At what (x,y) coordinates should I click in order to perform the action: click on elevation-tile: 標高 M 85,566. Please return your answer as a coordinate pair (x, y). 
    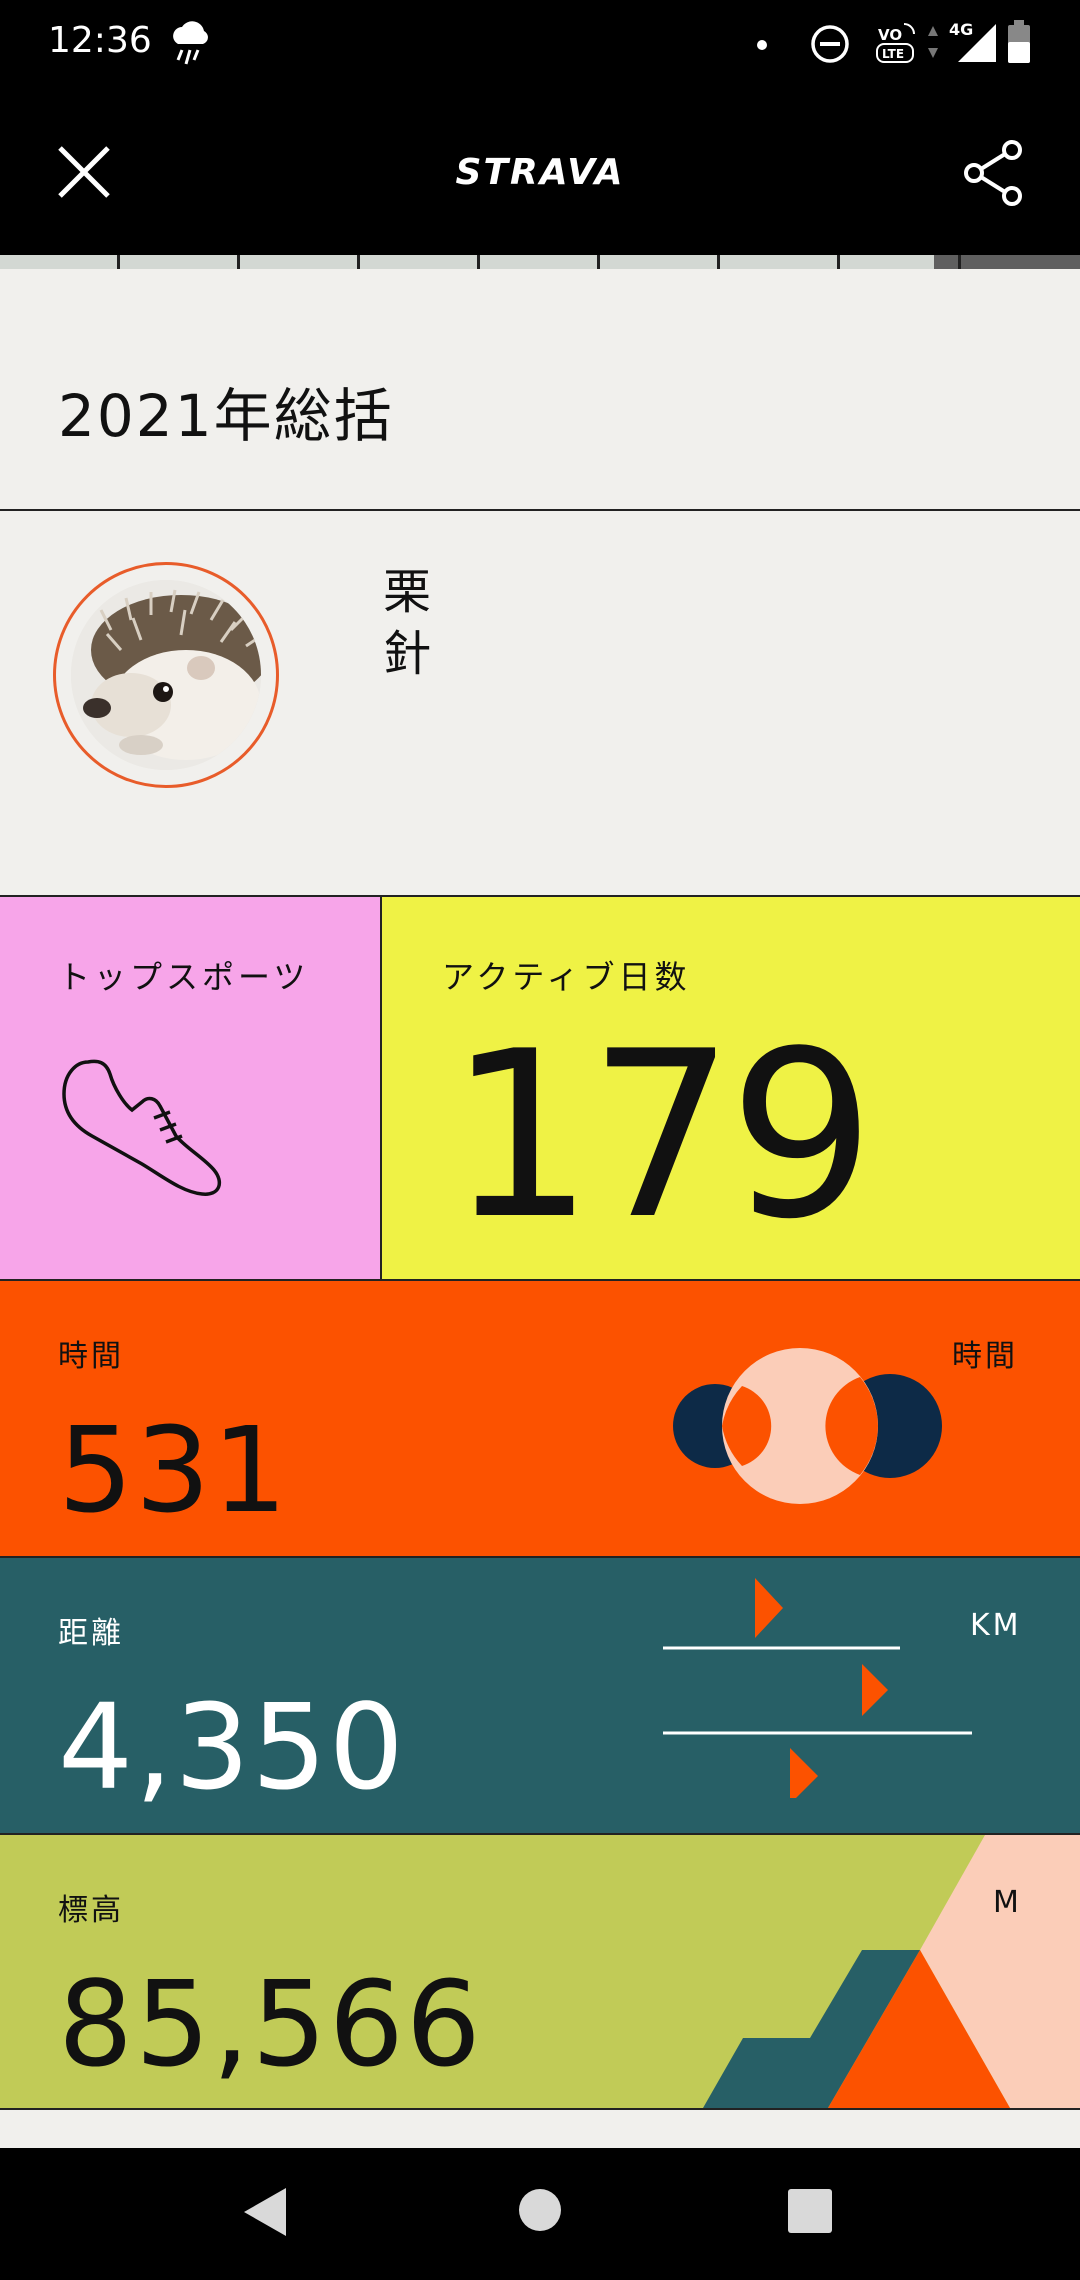
    Looking at the image, I should click on (540, 1971).